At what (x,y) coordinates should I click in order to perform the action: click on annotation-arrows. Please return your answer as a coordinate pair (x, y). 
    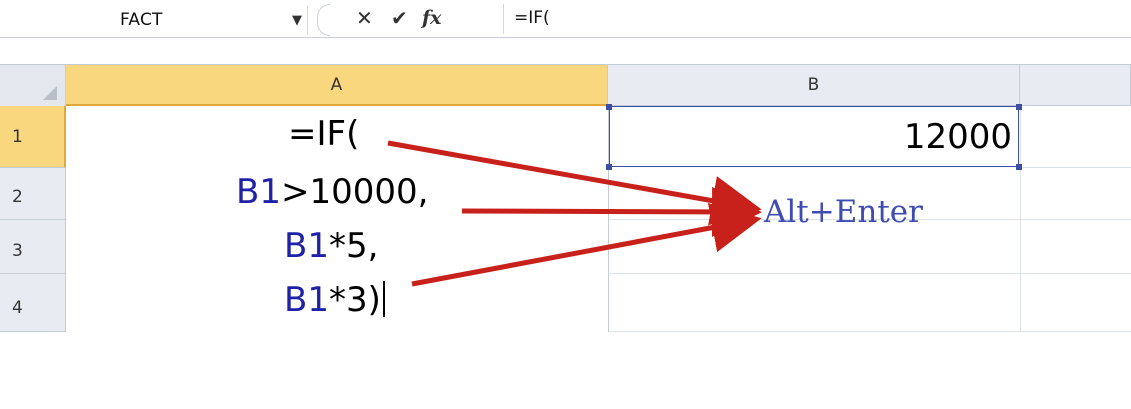
    Looking at the image, I should click on (574, 213).